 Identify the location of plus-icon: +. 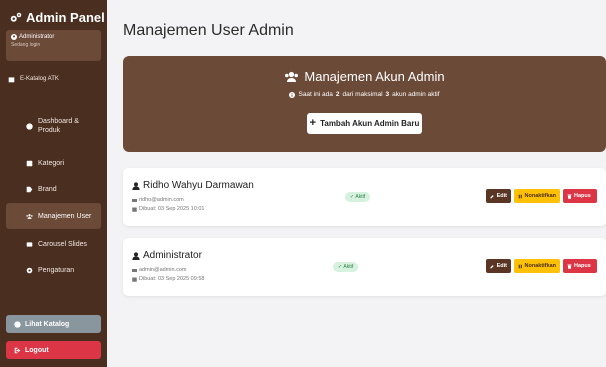
(313, 123).